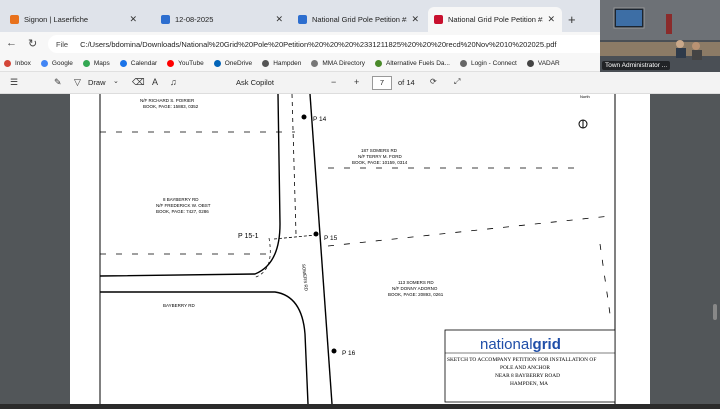 This screenshot has width=720, height=409. I want to click on tab-title: Signon | Laserfiche, so click(56, 19).